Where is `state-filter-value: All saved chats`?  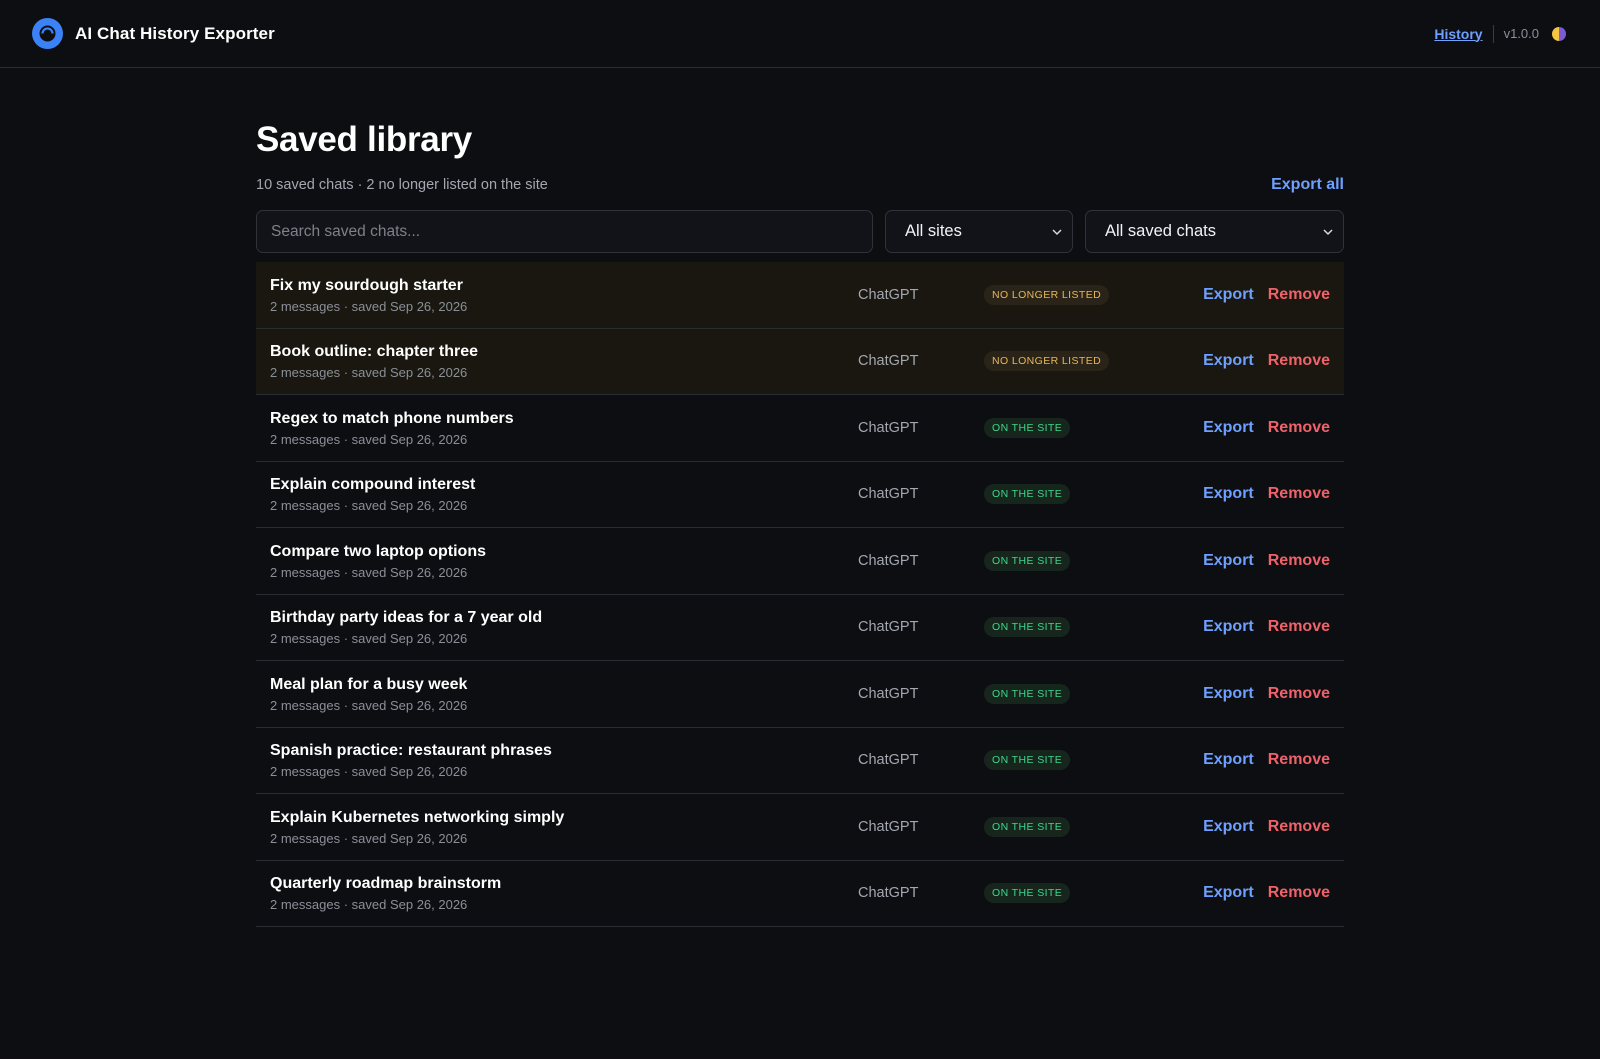
state-filter-value: All saved chats is located at coordinates (1160, 231).